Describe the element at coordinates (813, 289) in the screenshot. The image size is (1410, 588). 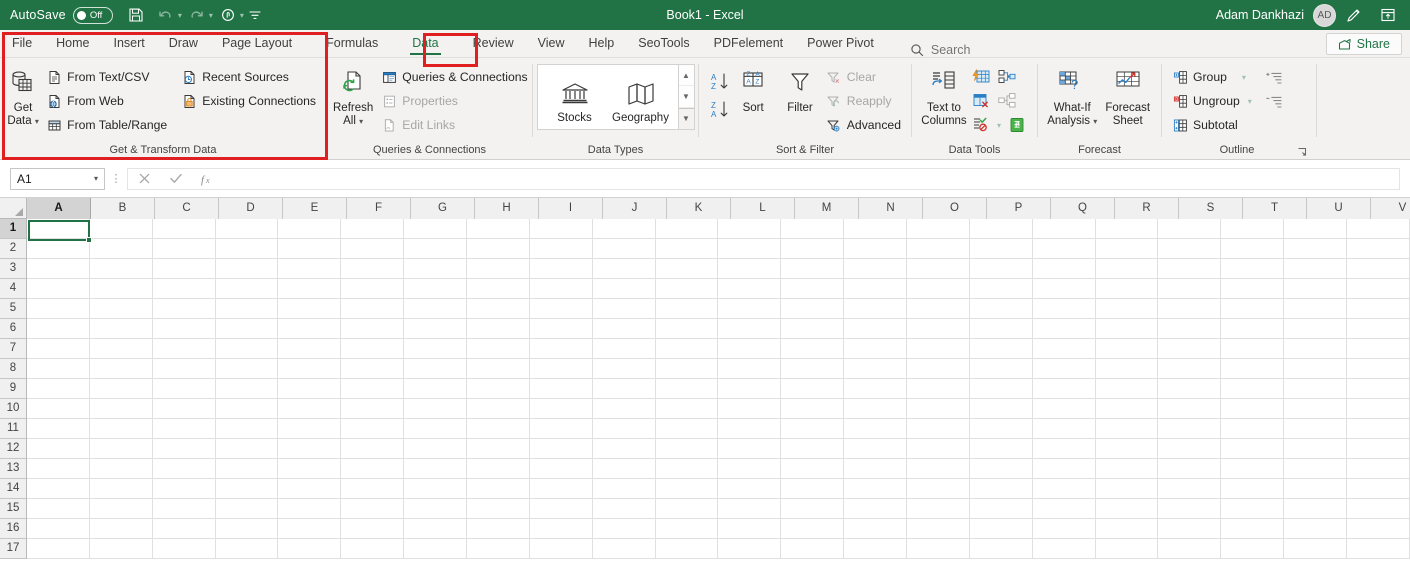
I see `cell-M4` at that location.